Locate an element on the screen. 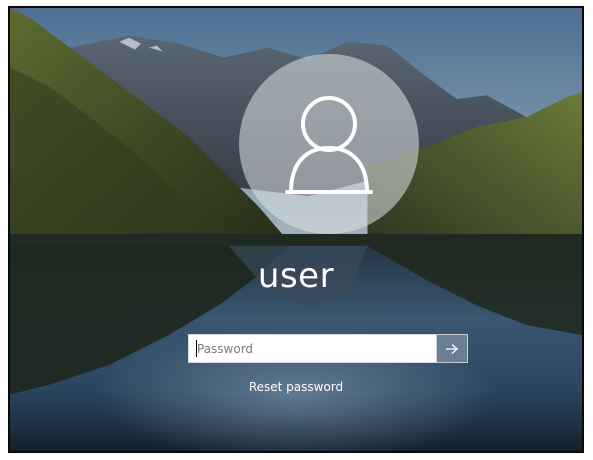 The height and width of the screenshot is (460, 593). password-row is located at coordinates (328, 348).